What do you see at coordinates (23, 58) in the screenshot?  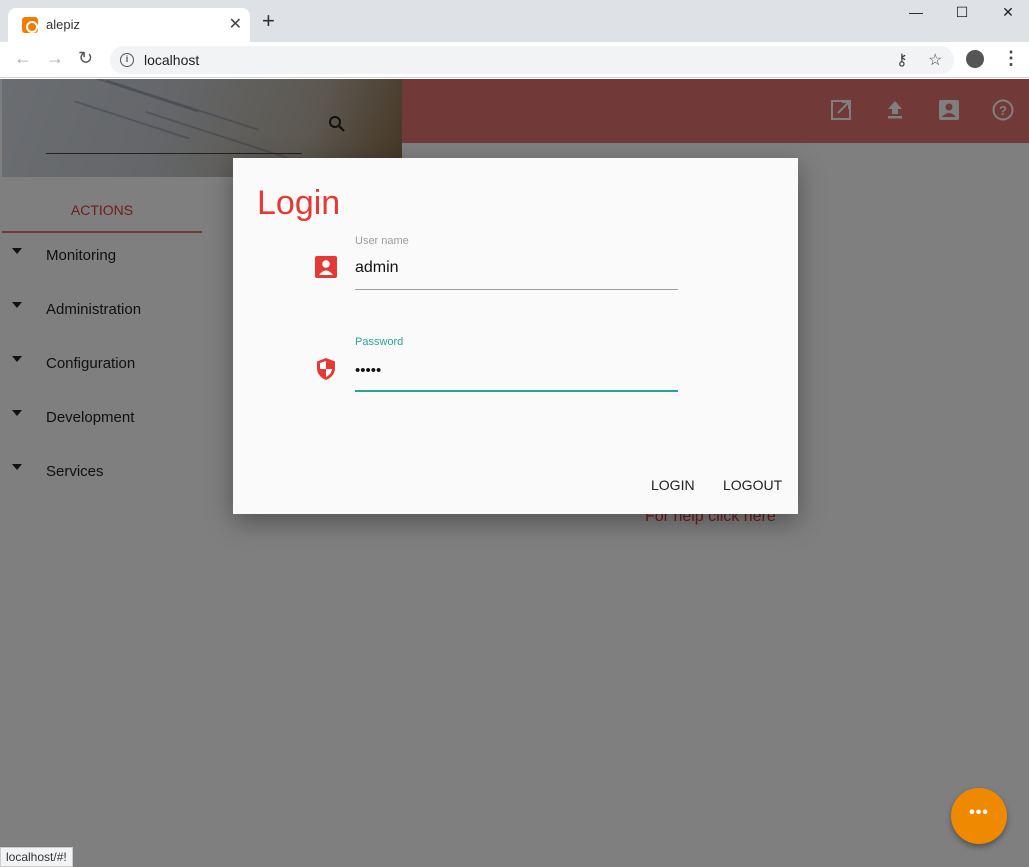 I see `back-arrow-icon: ←` at bounding box center [23, 58].